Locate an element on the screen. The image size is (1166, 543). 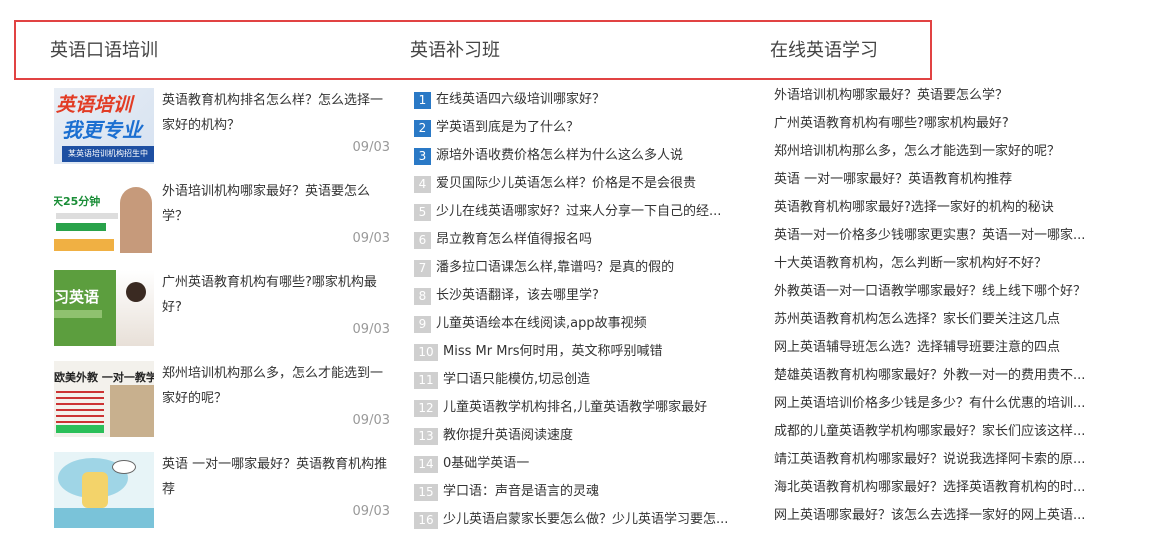
thumb-text: 我更专业 is located at coordinates (102, 130).